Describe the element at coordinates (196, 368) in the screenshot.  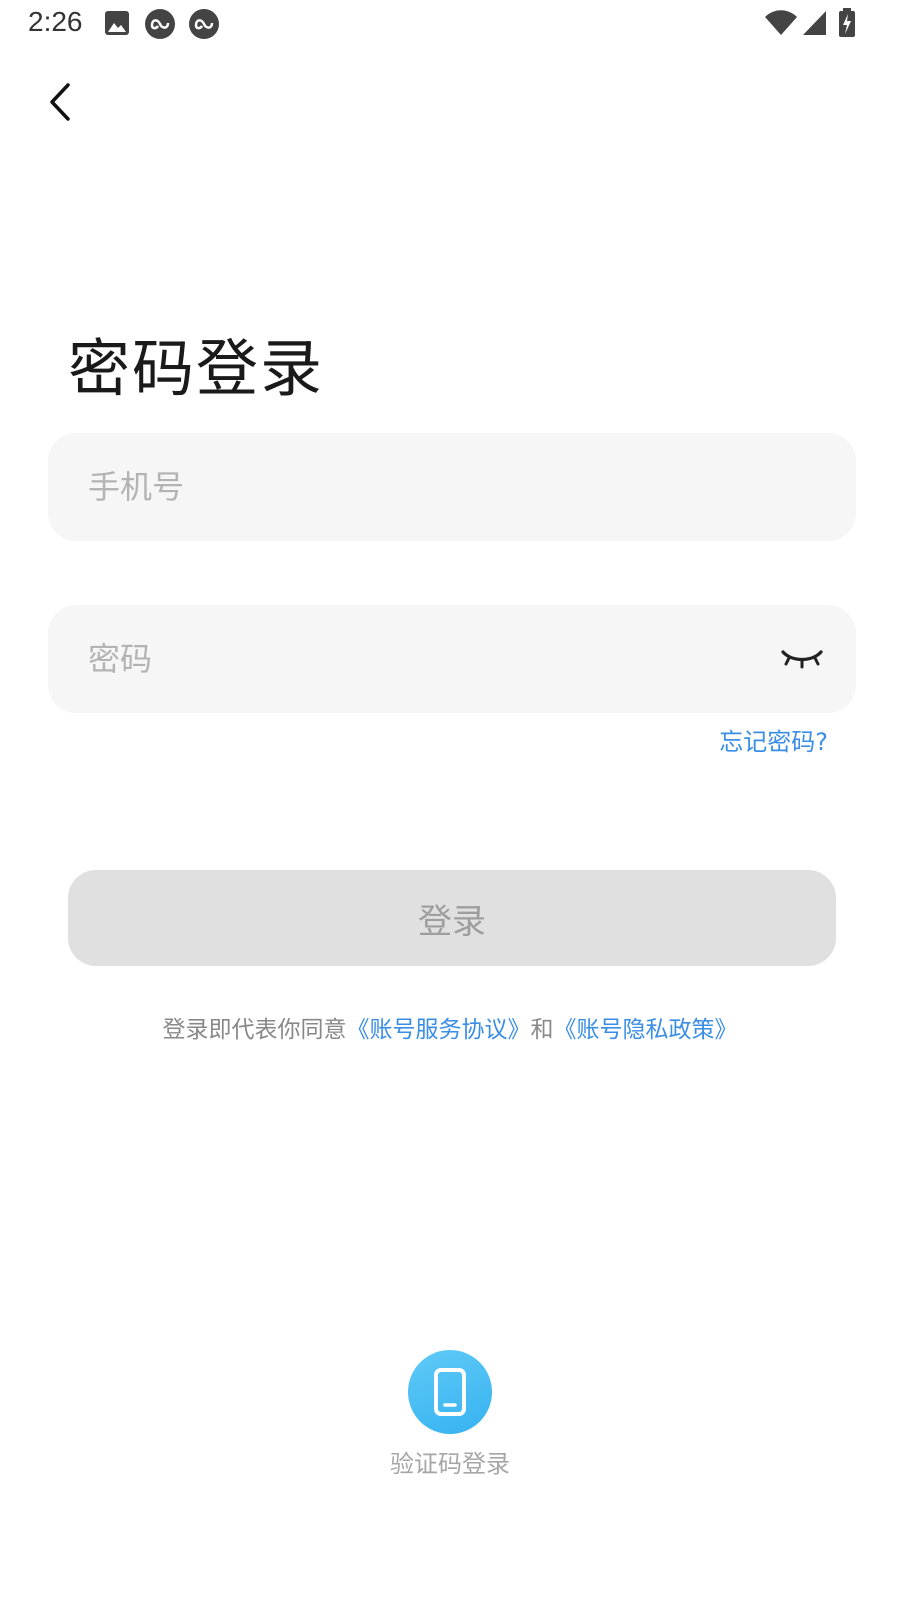
I see `page-title: 密码登录` at that location.